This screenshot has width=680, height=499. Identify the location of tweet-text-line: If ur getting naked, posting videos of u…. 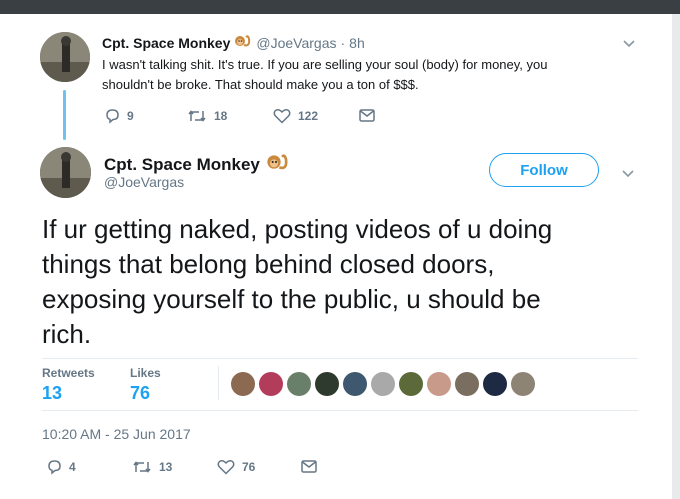
(297, 229).